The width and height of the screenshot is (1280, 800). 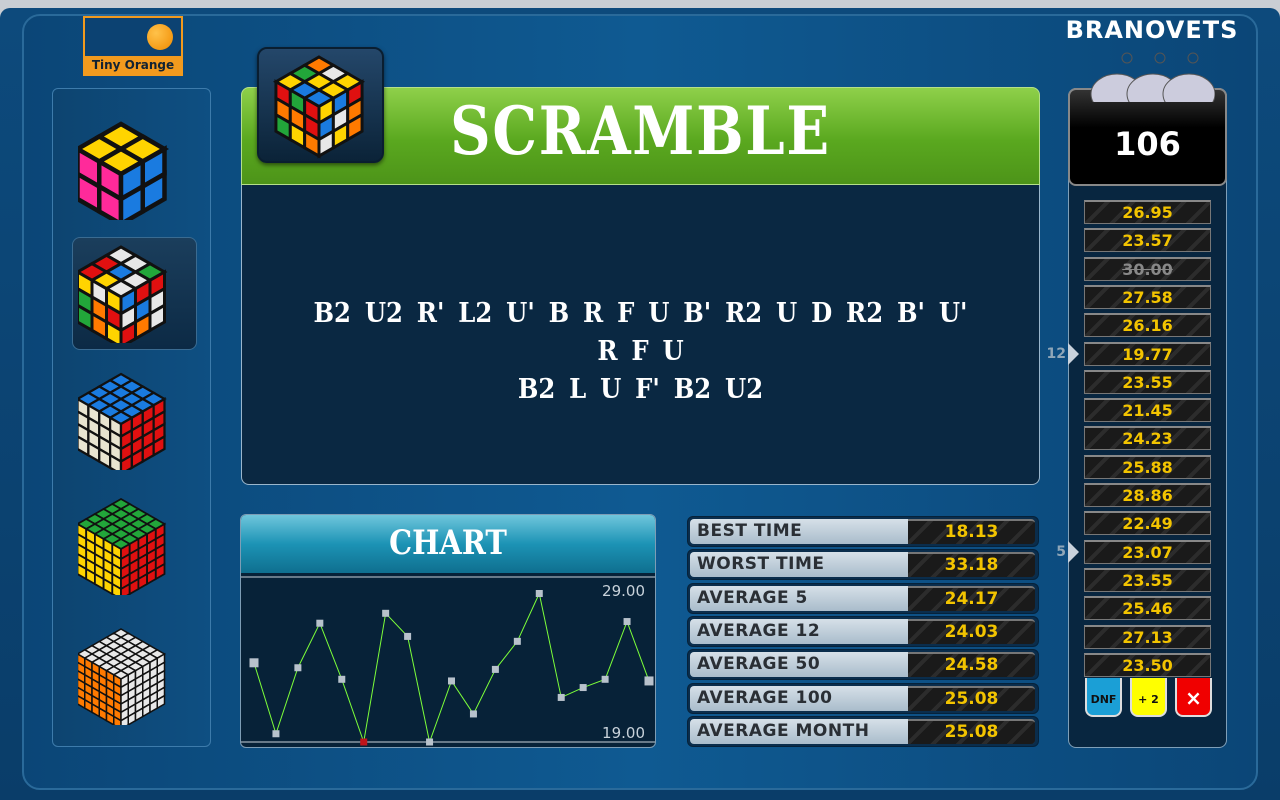 What do you see at coordinates (799, 565) in the screenshot?
I see `stat-label: WORST TIME` at bounding box center [799, 565].